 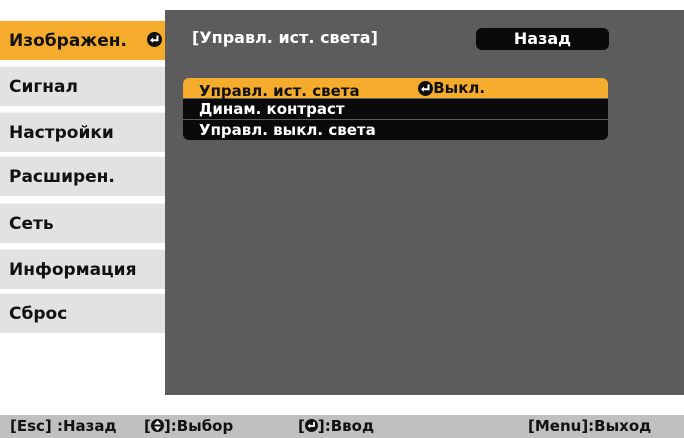 What do you see at coordinates (459, 88) in the screenshot?
I see `row-value-text: Выкл.` at bounding box center [459, 88].